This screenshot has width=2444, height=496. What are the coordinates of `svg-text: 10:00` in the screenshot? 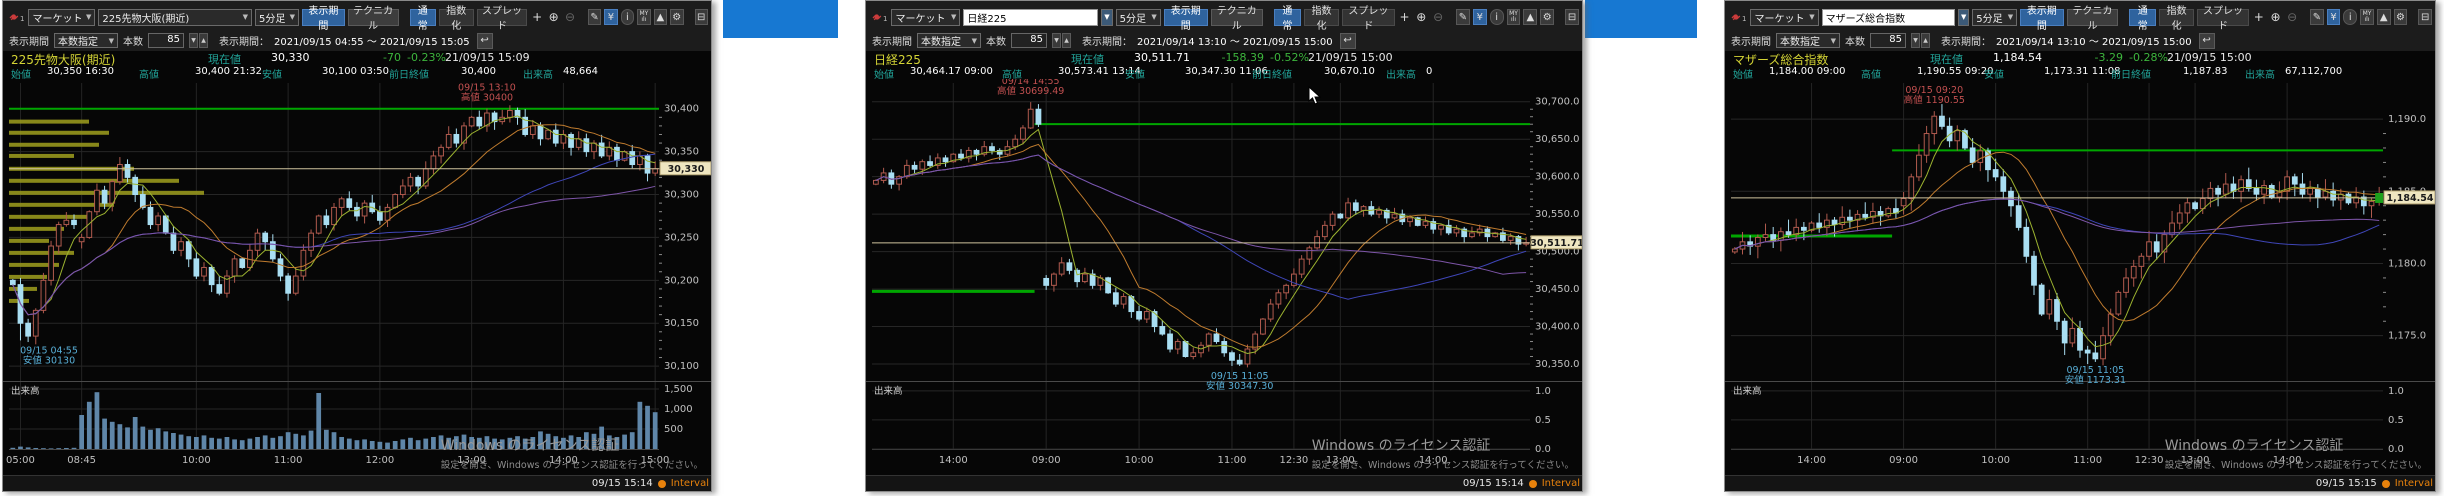 It's located at (196, 460).